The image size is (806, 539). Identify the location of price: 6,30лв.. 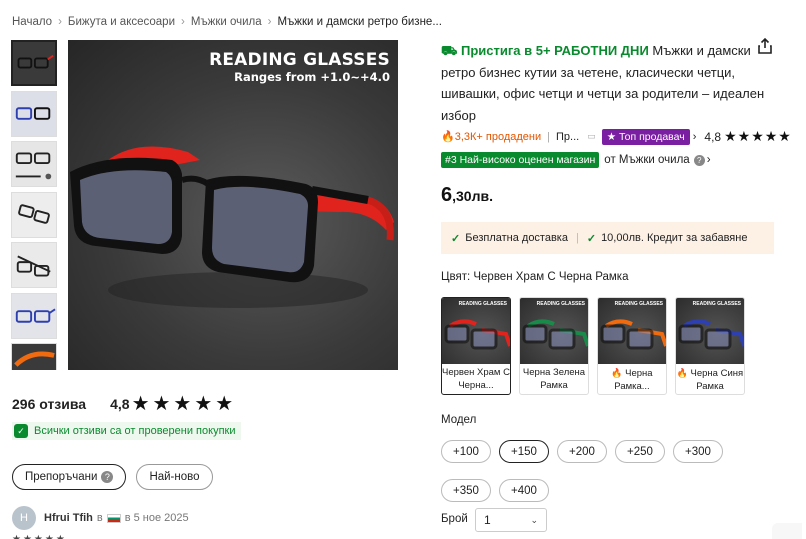
(467, 195).